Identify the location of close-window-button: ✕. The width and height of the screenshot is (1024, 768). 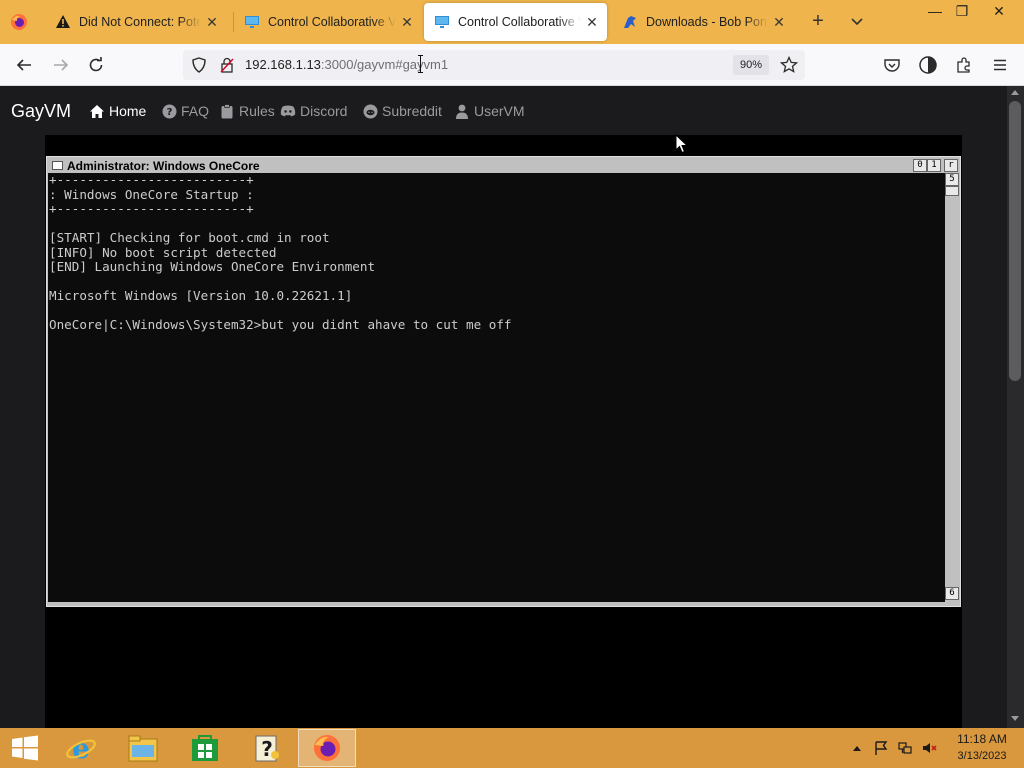
(999, 12).